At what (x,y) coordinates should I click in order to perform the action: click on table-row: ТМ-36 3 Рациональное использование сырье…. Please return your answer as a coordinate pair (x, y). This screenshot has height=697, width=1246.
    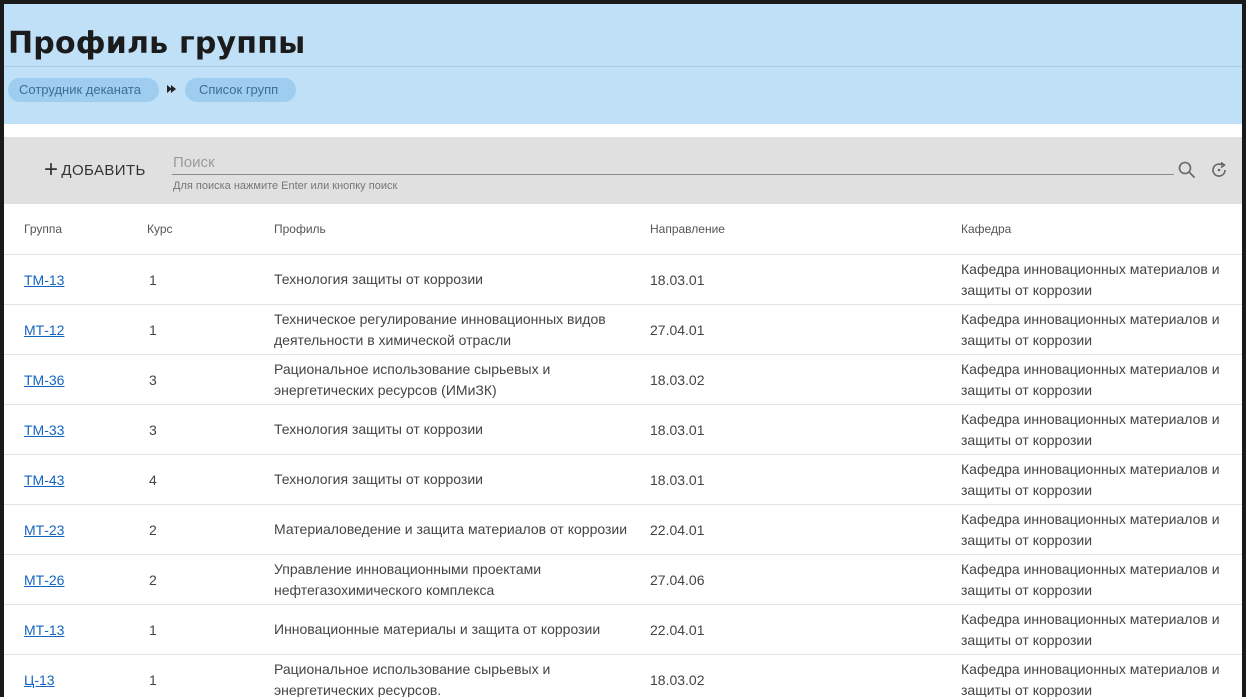
    Looking at the image, I should click on (623, 380).